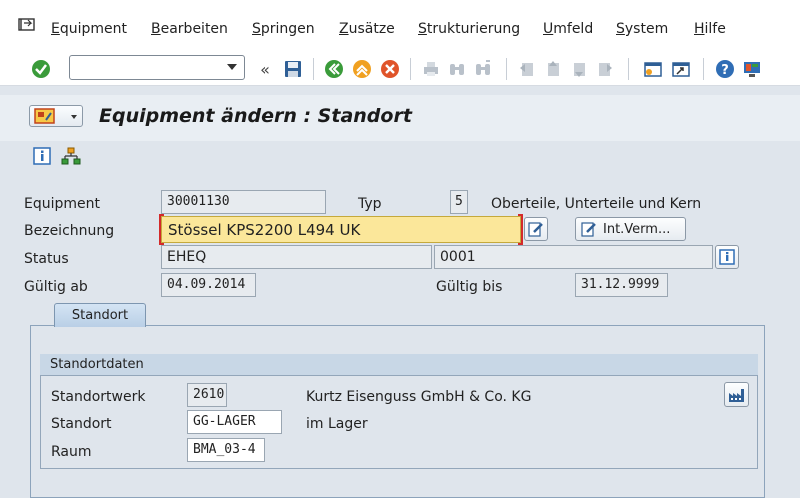 The image size is (800, 498). What do you see at coordinates (293, 69) in the screenshot?
I see `save-icon` at bounding box center [293, 69].